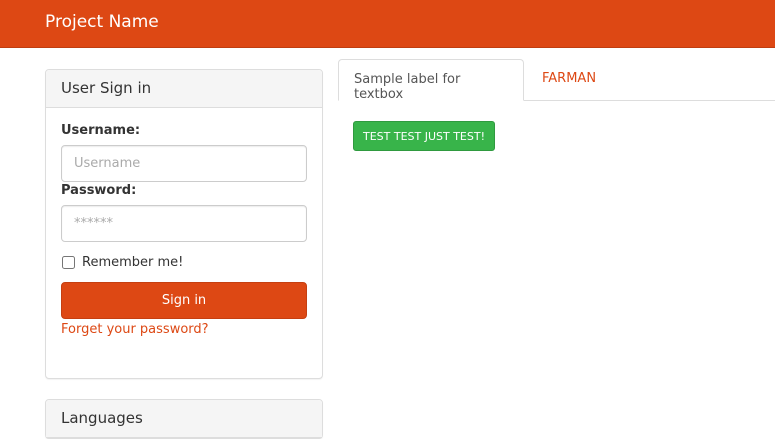 This screenshot has width=775, height=439. What do you see at coordinates (387, 24) in the screenshot?
I see `top-navbar: Project Name` at bounding box center [387, 24].